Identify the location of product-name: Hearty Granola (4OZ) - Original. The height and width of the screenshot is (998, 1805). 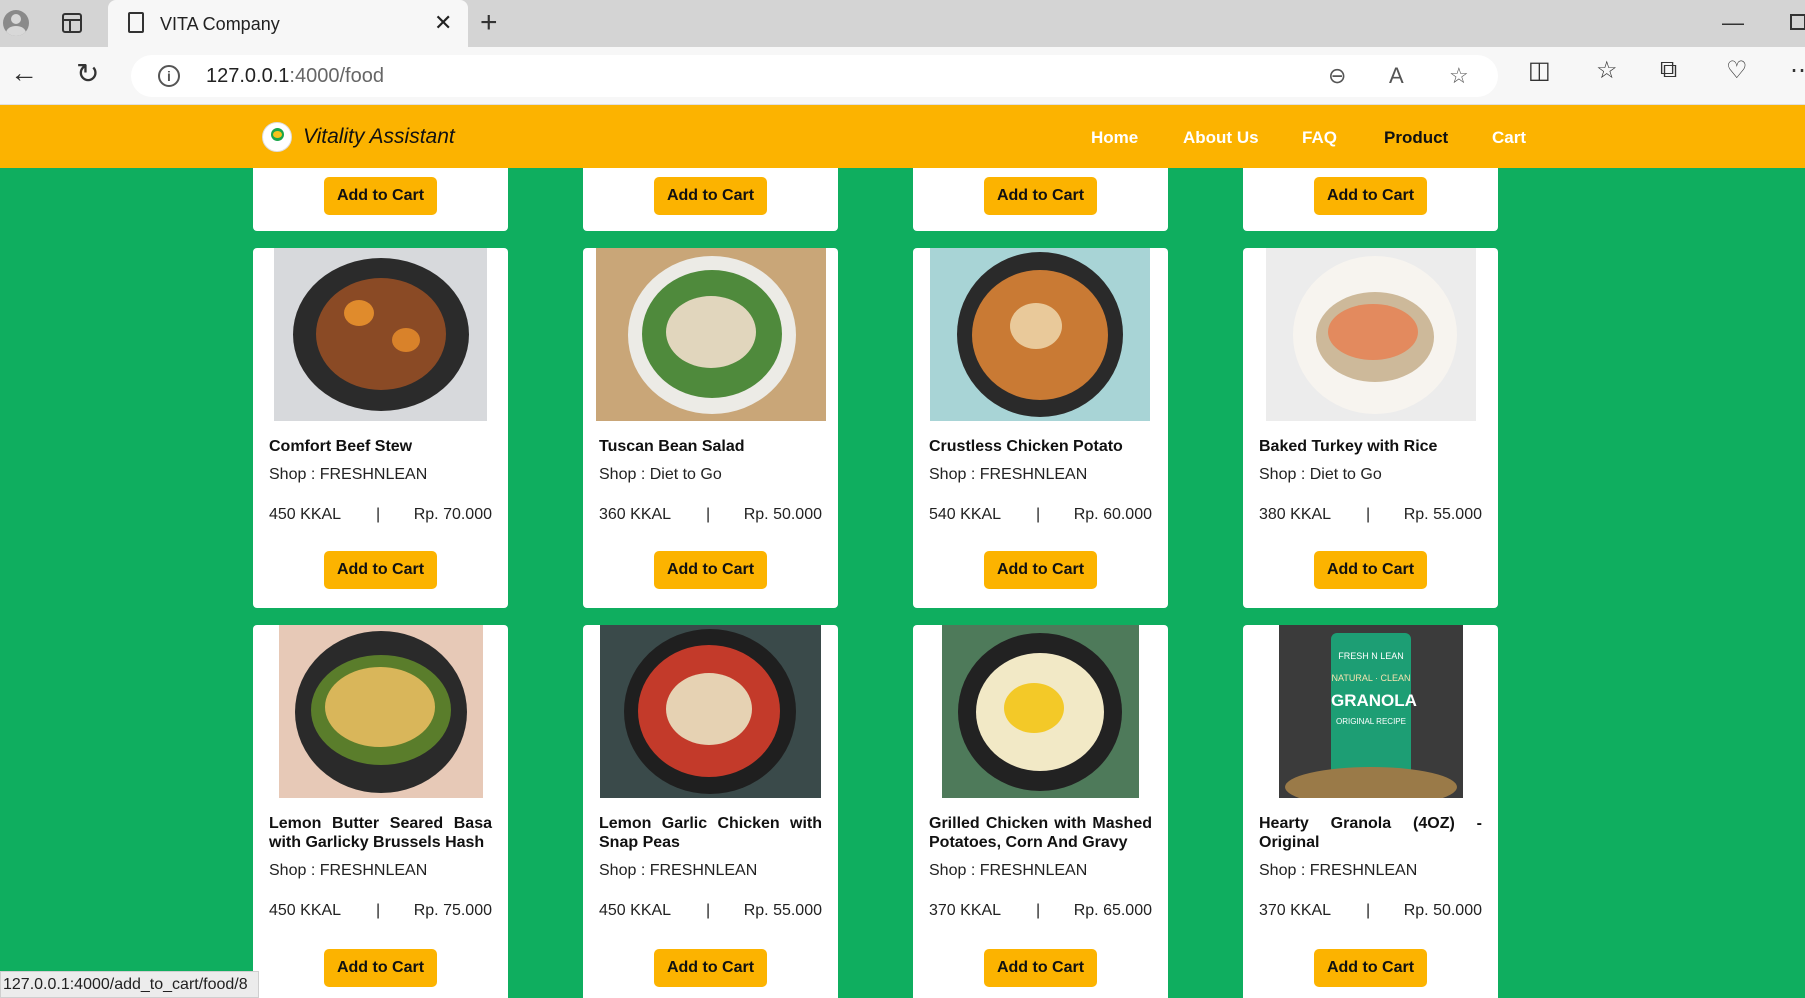
(1370, 833).